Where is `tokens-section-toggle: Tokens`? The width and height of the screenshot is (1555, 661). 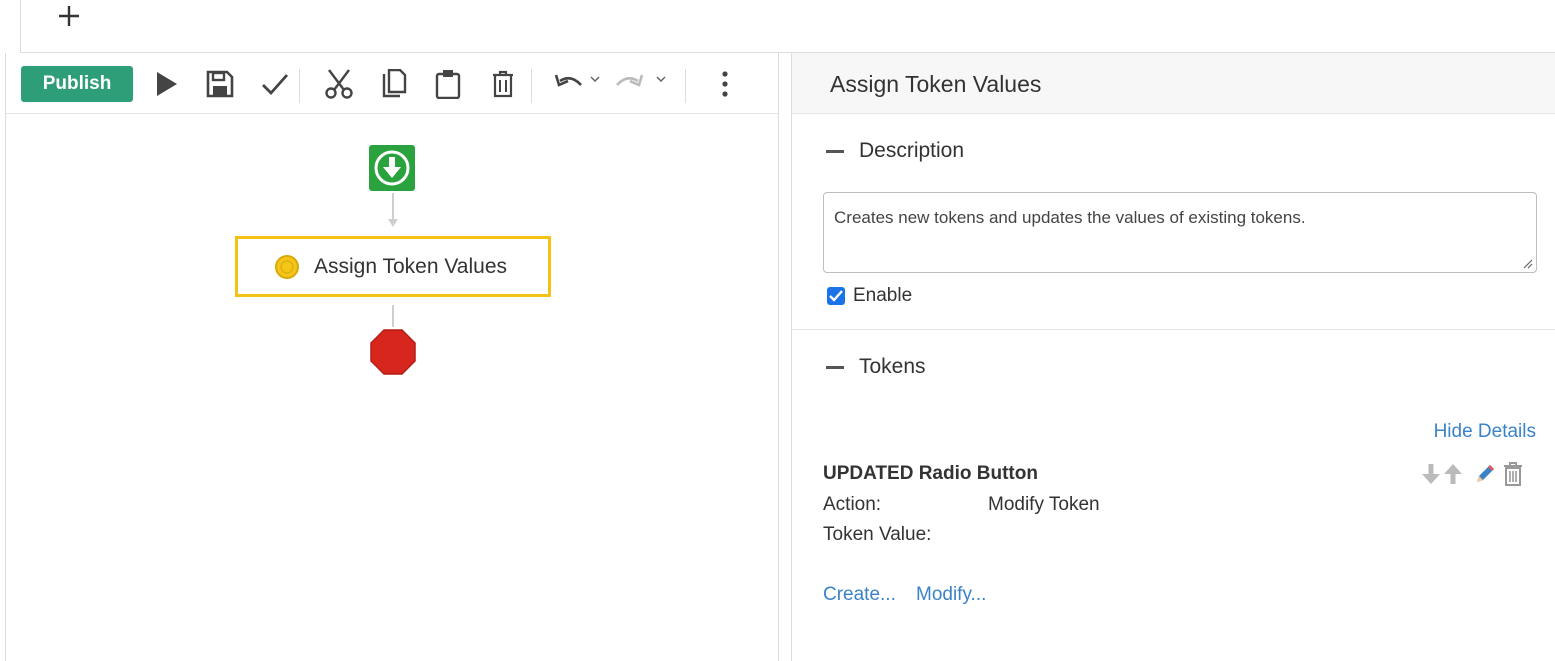
tokens-section-toggle: Tokens is located at coordinates (876, 367).